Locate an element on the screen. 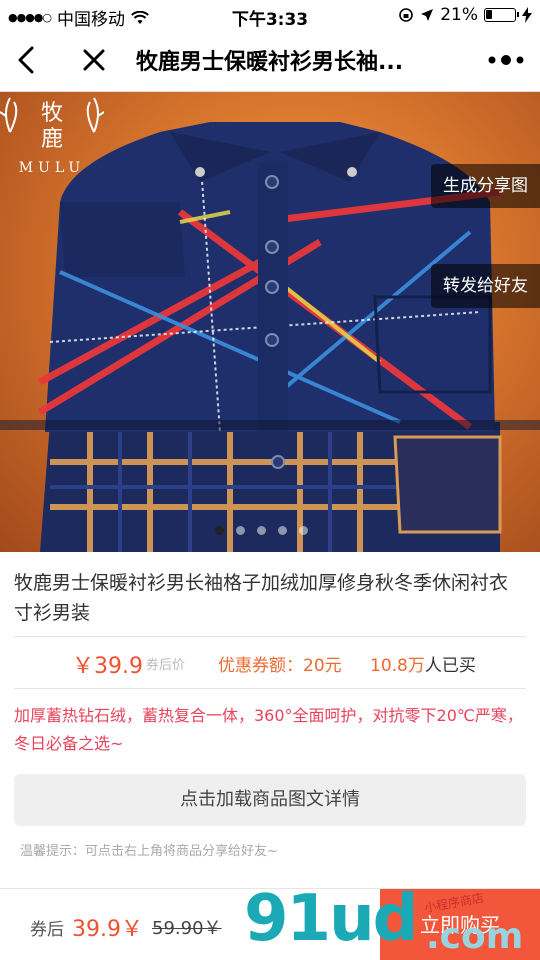 This screenshot has height=960, width=540. close-icon is located at coordinates (94, 60).